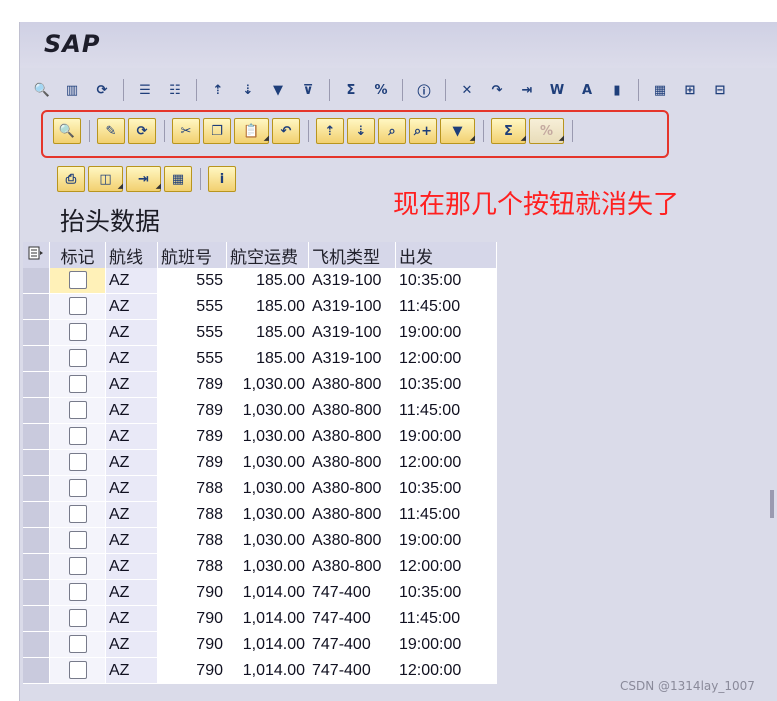 The height and width of the screenshot is (701, 777). I want to click on table-row: AZ 789 1,030.00 A380-800 12:00:00, so click(260, 462).